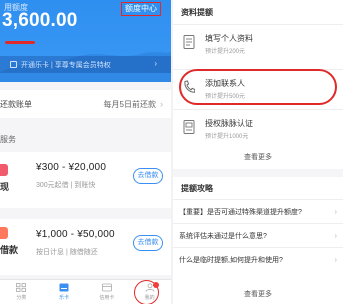 The width and height of the screenshot is (343, 304). I want to click on item-title: 授权脉脉认证, so click(229, 123).